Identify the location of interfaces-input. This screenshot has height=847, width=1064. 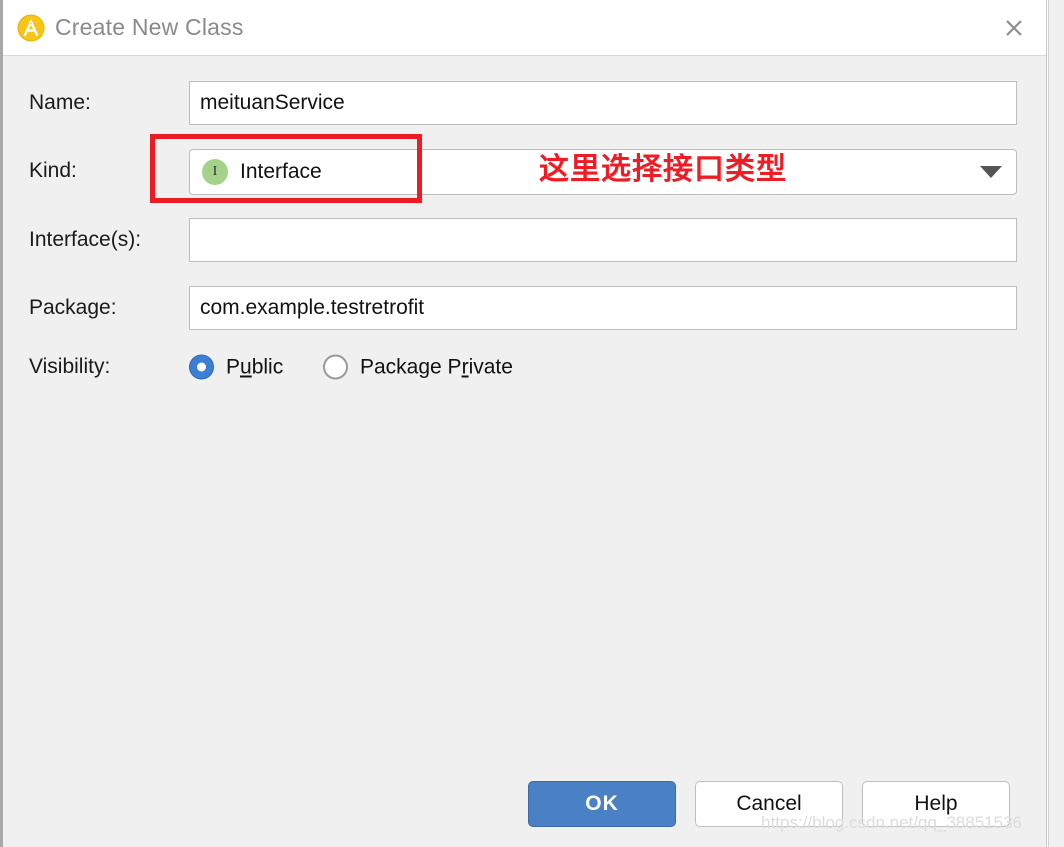
(603, 240).